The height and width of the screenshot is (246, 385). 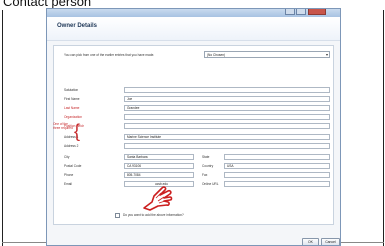 What do you see at coordinates (73, 117) in the screenshot?
I see `organization-label: Organization` at bounding box center [73, 117].